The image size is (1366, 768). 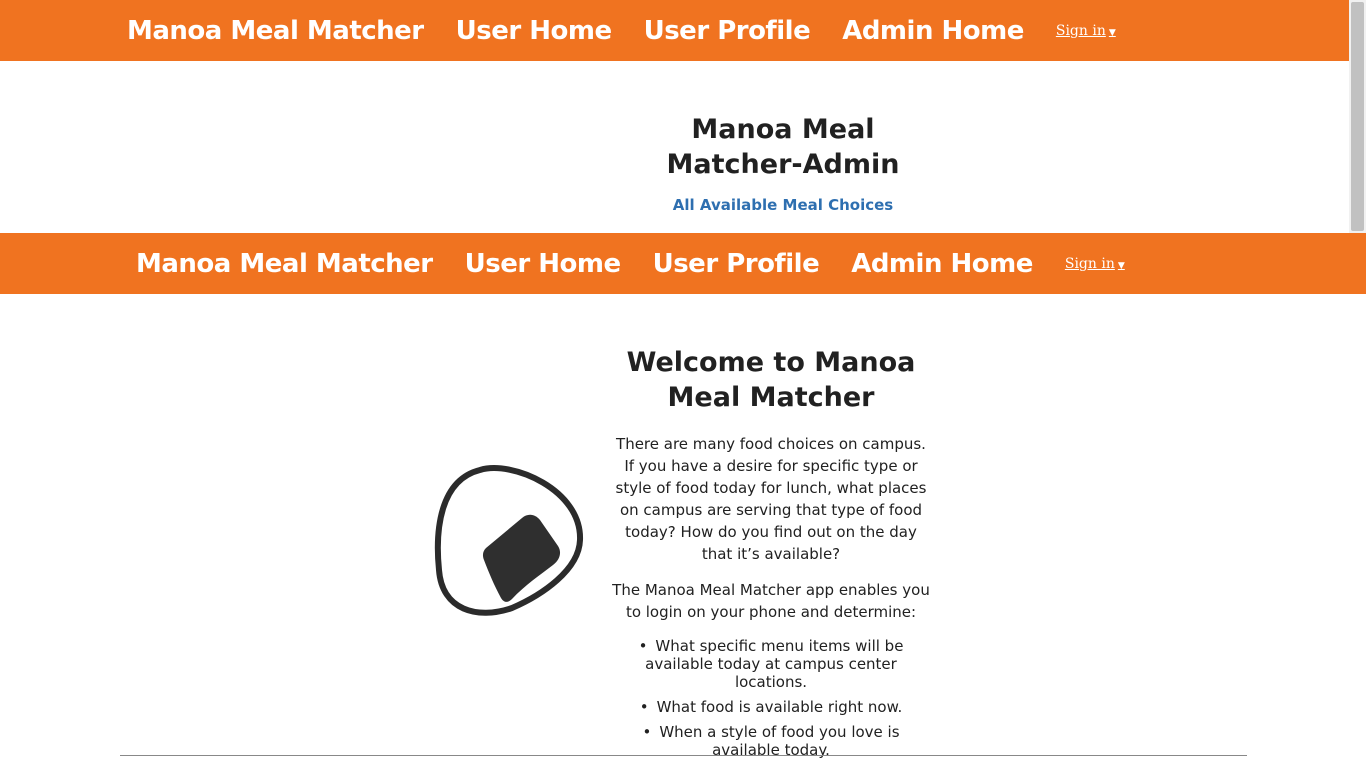 I want to click on welcome-heading: Welcome to Manoa Meal Matcher, so click(x=771, y=380).